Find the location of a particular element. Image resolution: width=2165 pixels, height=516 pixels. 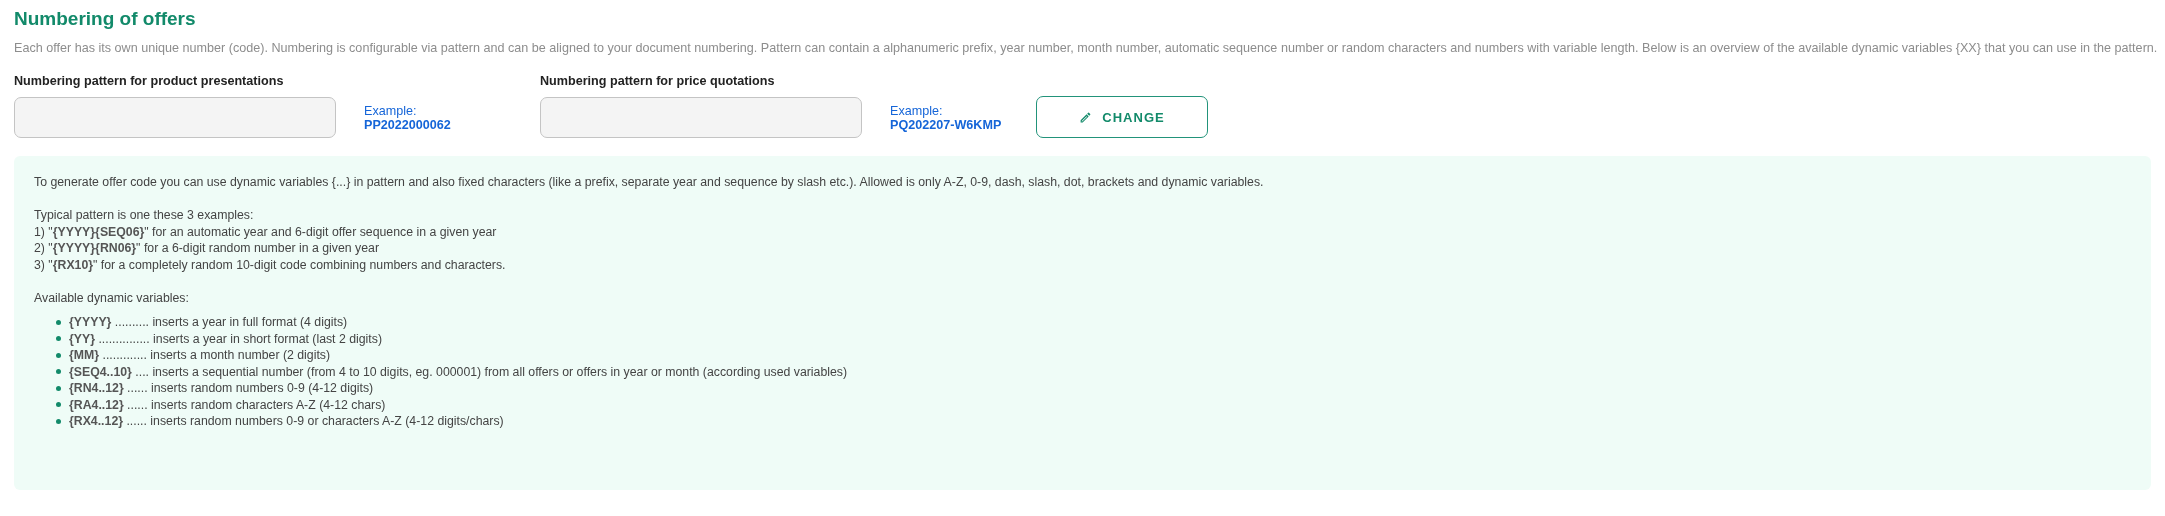

variables-heading: Available dynamic variables: is located at coordinates (111, 297).